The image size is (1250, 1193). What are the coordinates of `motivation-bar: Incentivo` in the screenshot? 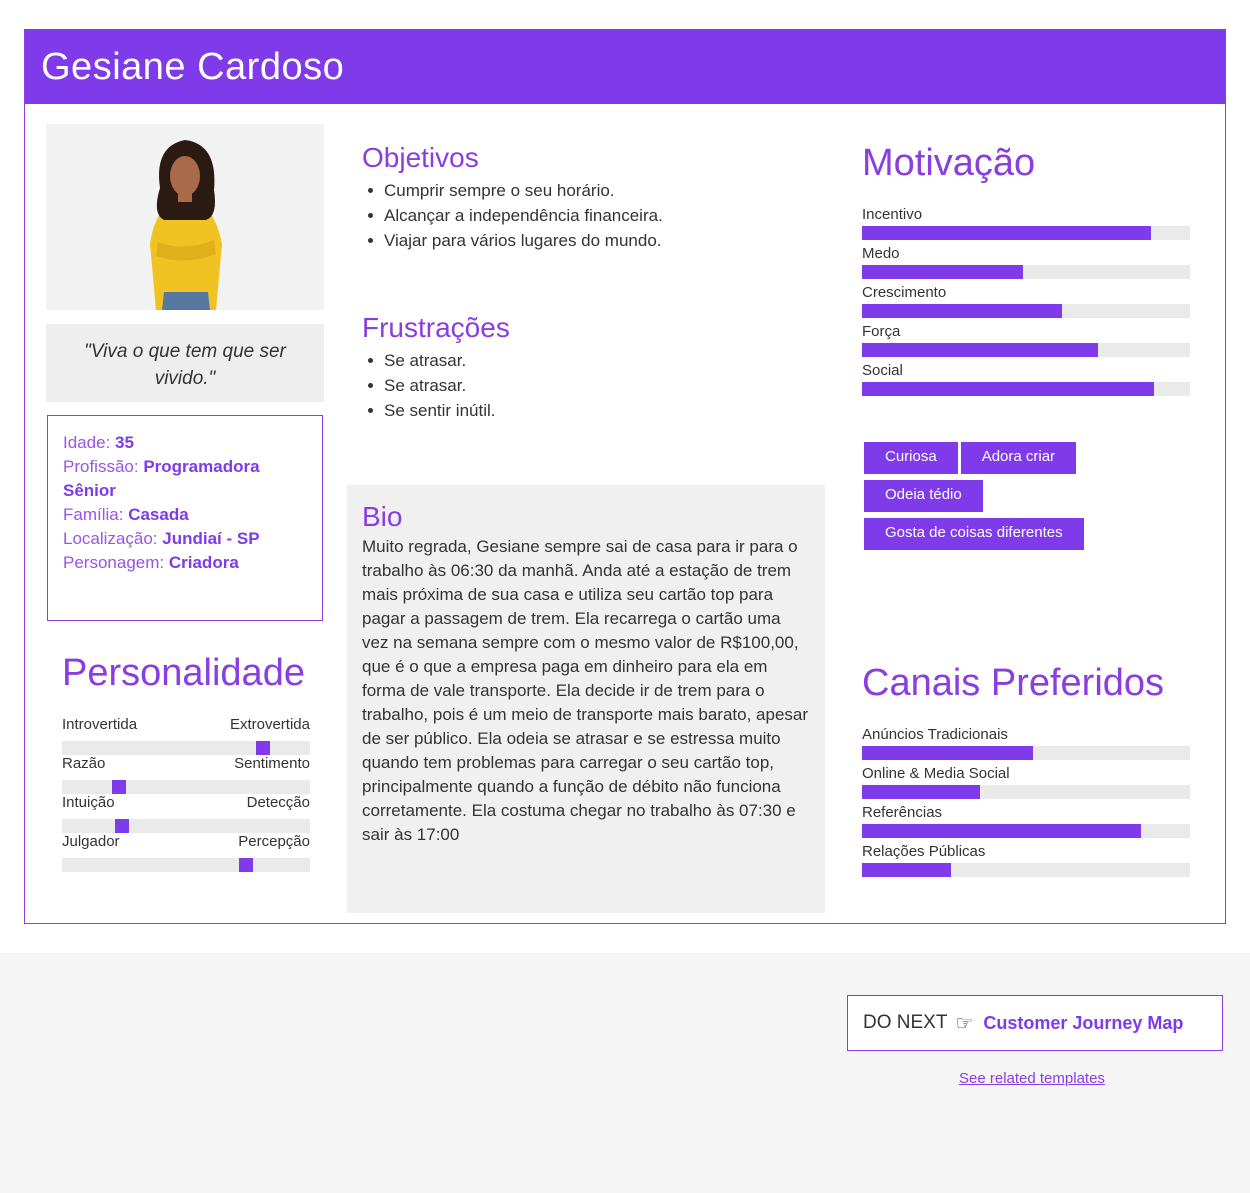 It's located at (1026, 223).